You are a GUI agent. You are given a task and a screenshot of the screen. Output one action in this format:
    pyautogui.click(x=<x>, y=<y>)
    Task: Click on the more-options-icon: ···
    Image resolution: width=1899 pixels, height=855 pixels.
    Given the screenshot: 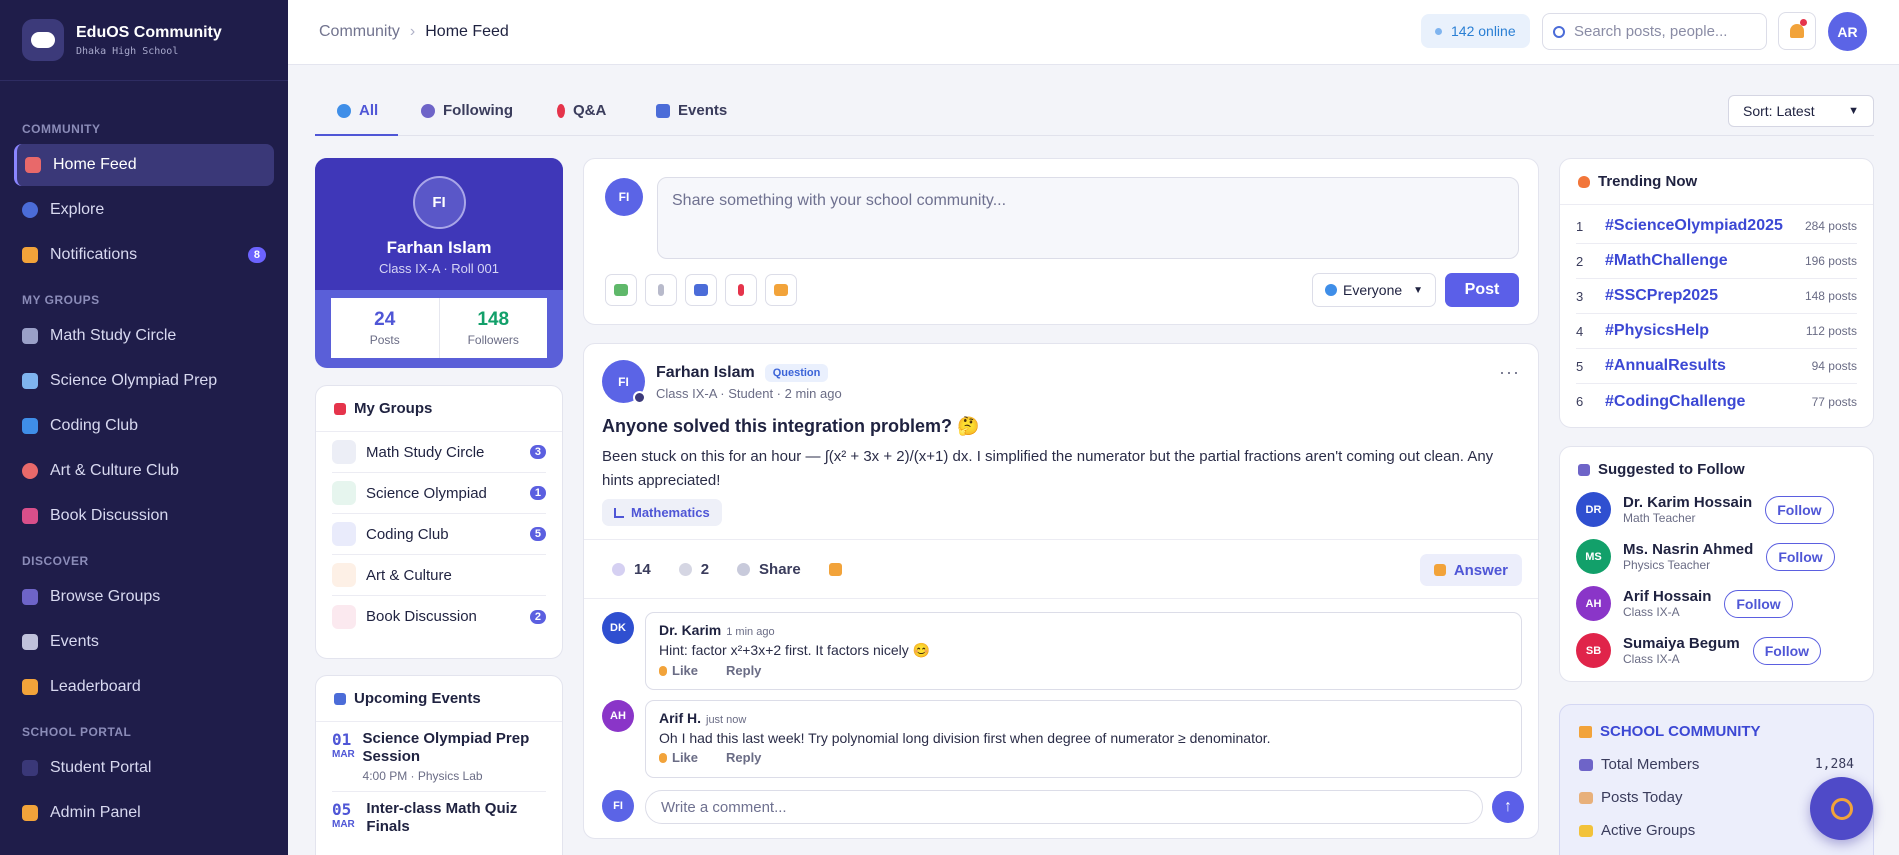 What is the action you would take?
    pyautogui.click(x=1509, y=372)
    